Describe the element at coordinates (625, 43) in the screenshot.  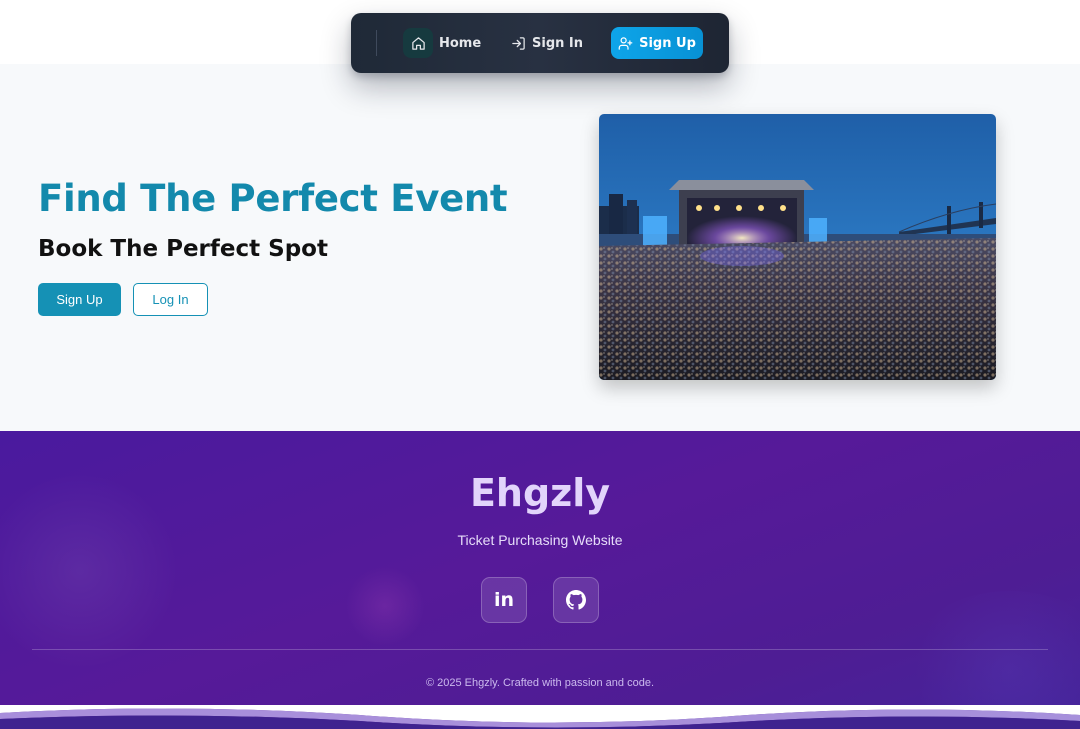
I see `user-plus-icon` at that location.